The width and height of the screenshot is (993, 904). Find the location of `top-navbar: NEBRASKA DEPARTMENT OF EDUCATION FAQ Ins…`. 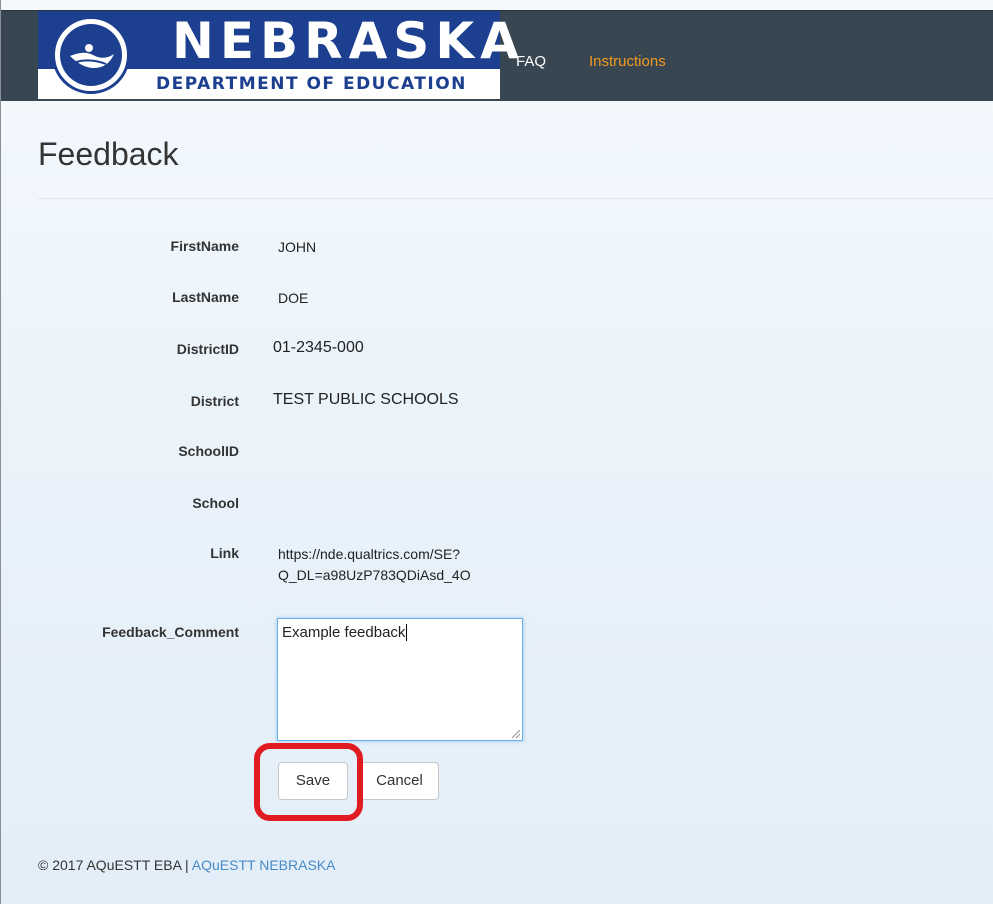

top-navbar: NEBRASKA DEPARTMENT OF EDUCATION FAQ Ins… is located at coordinates (497, 55).